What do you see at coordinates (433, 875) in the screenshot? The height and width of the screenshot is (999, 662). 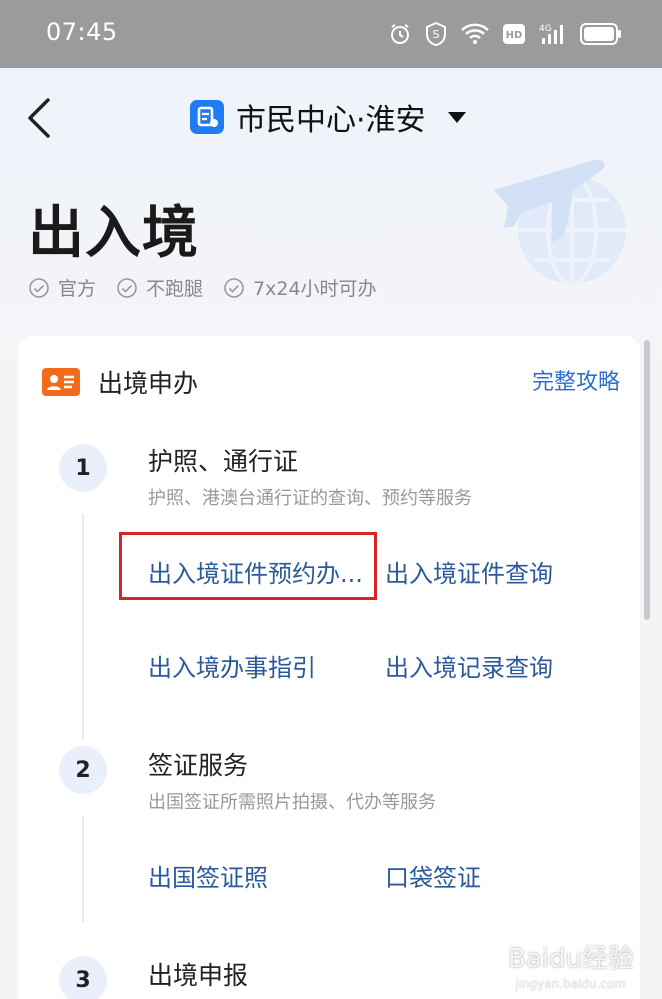 I see `service-link-pocket-visa: 口袋签证` at bounding box center [433, 875].